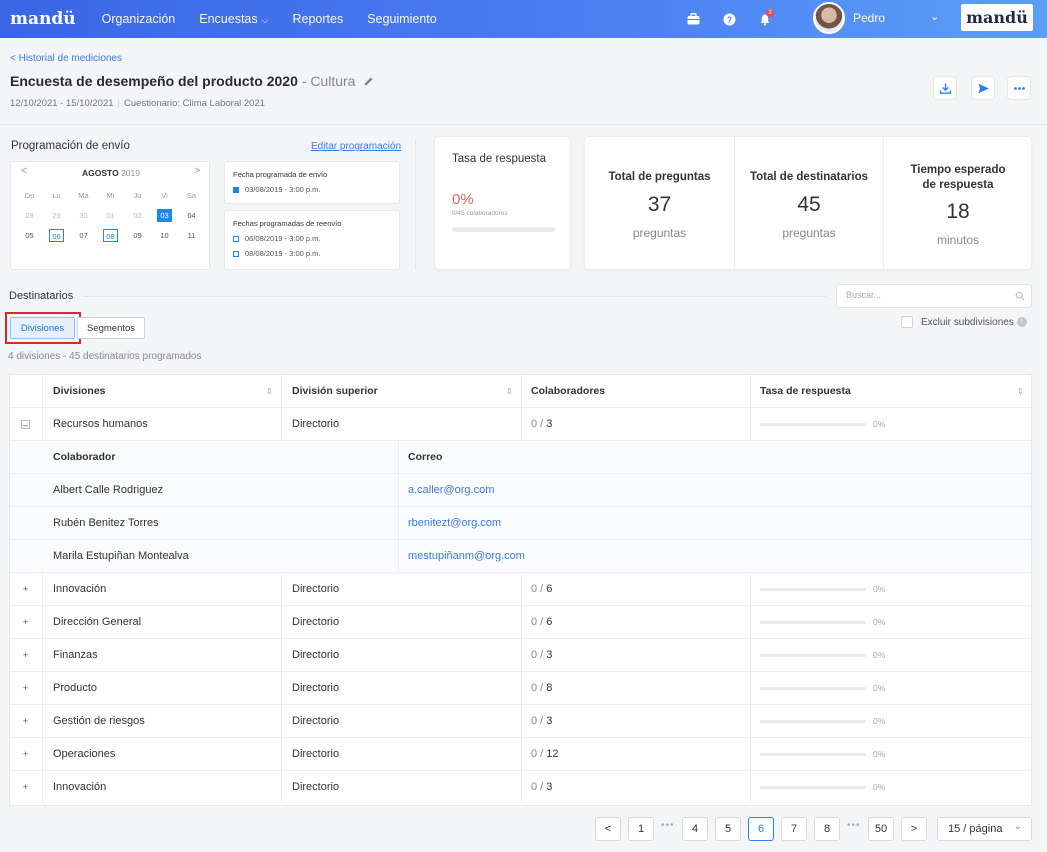 This screenshot has height=852, width=1047. What do you see at coordinates (233, 19) in the screenshot?
I see `nav-encuestas: Encuestas ⌵` at bounding box center [233, 19].